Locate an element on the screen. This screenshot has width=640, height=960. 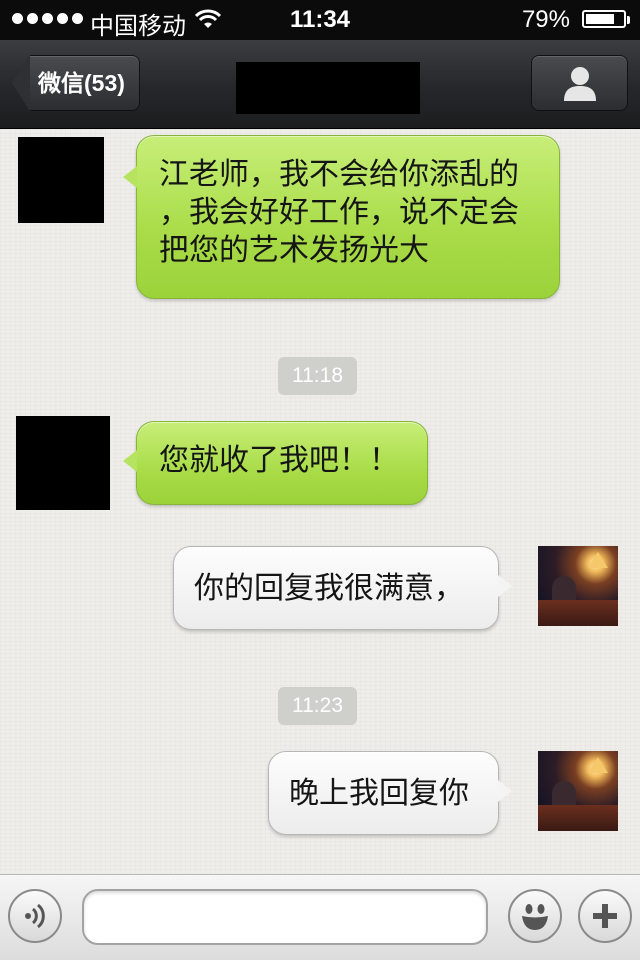
message-text: 晚上我回复你 is located at coordinates (379, 793).